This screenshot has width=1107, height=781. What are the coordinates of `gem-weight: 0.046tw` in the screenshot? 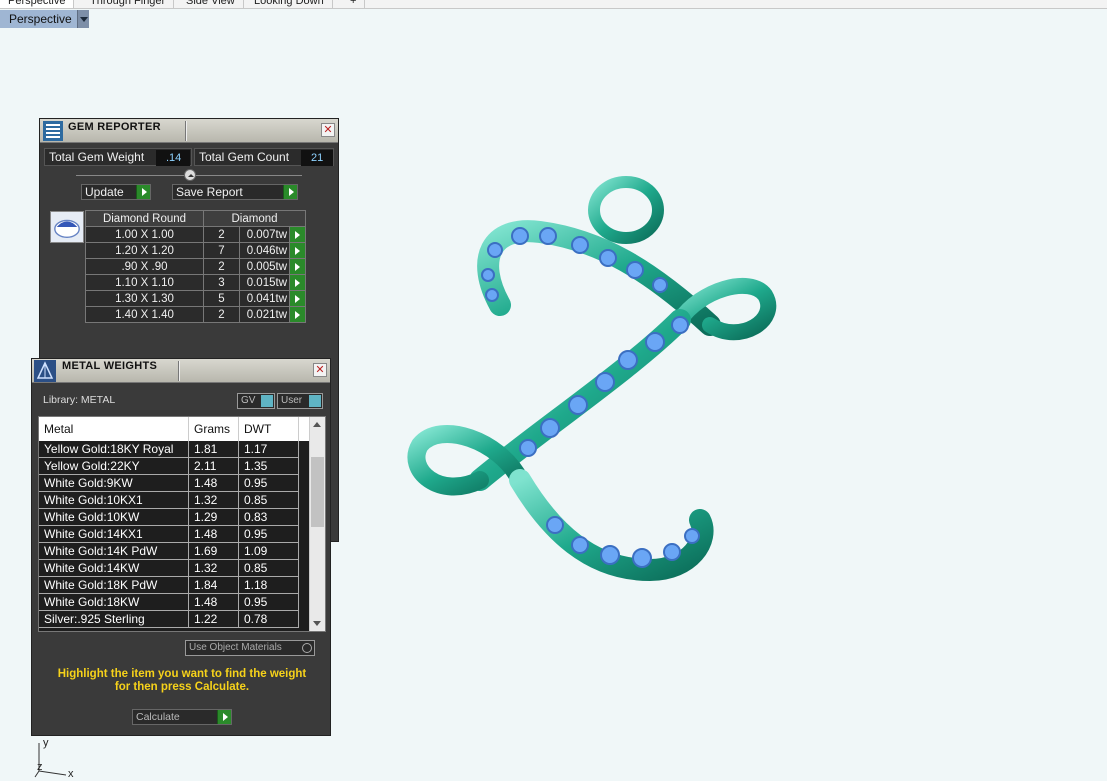 It's located at (264, 250).